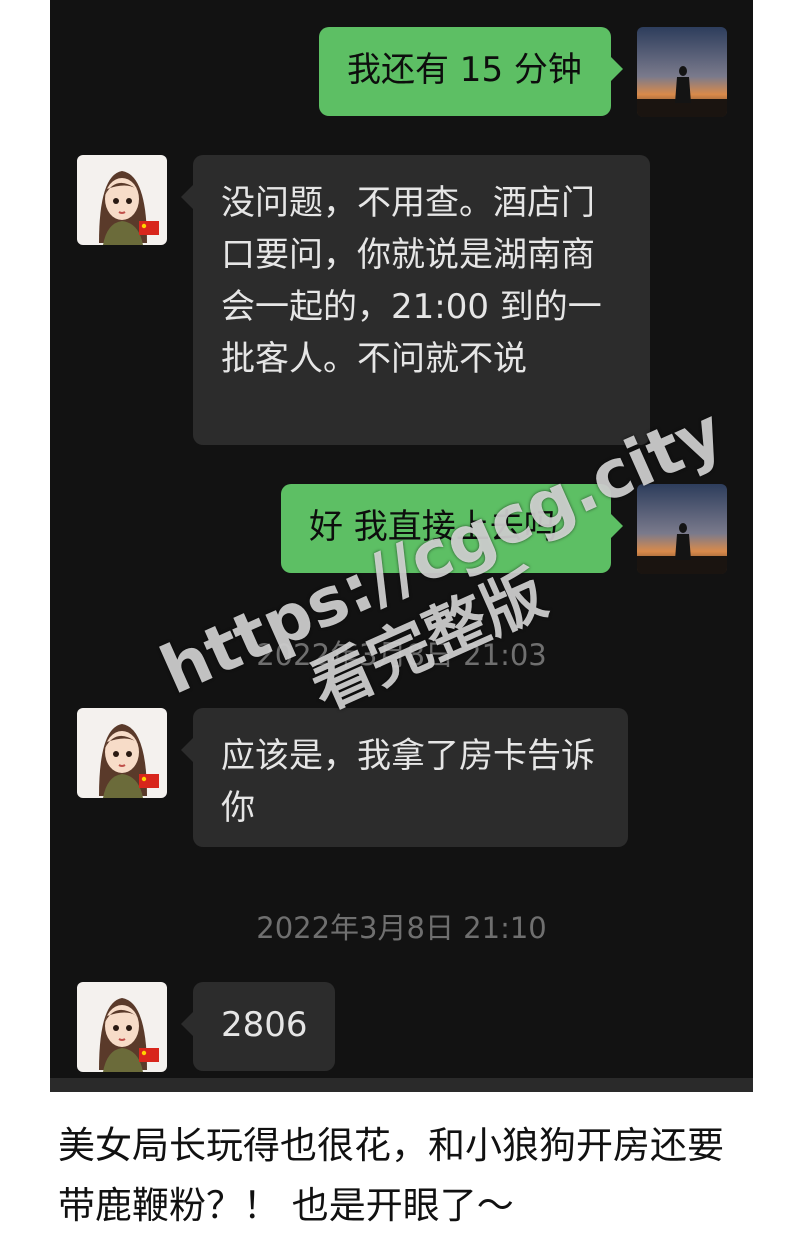 The width and height of the screenshot is (800, 1242). Describe the element at coordinates (391, 1175) in the screenshot. I see `post-caption: 美女局长玩得也很花，和小狼狗开房还要带鹿鞭粉？！ 也是开眼了～` at that location.